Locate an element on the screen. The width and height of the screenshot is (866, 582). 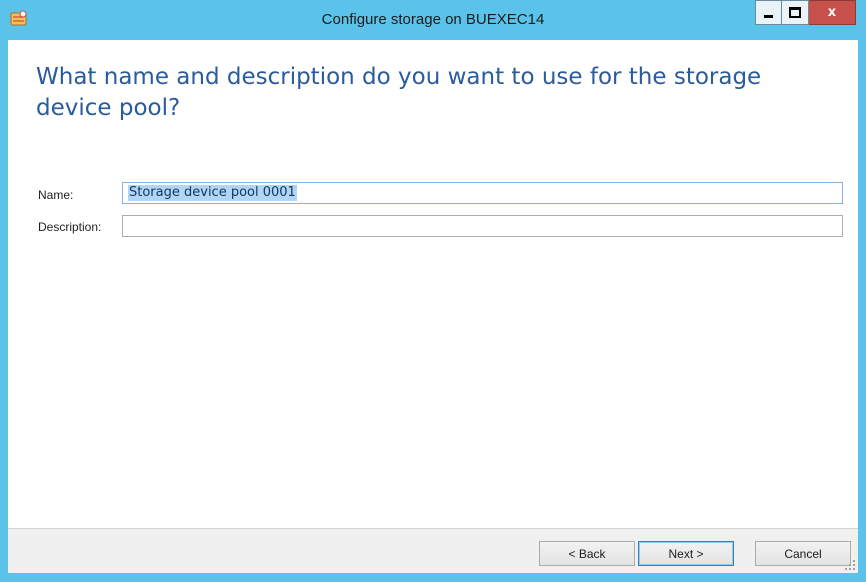
next-button: Next > is located at coordinates (686, 553).